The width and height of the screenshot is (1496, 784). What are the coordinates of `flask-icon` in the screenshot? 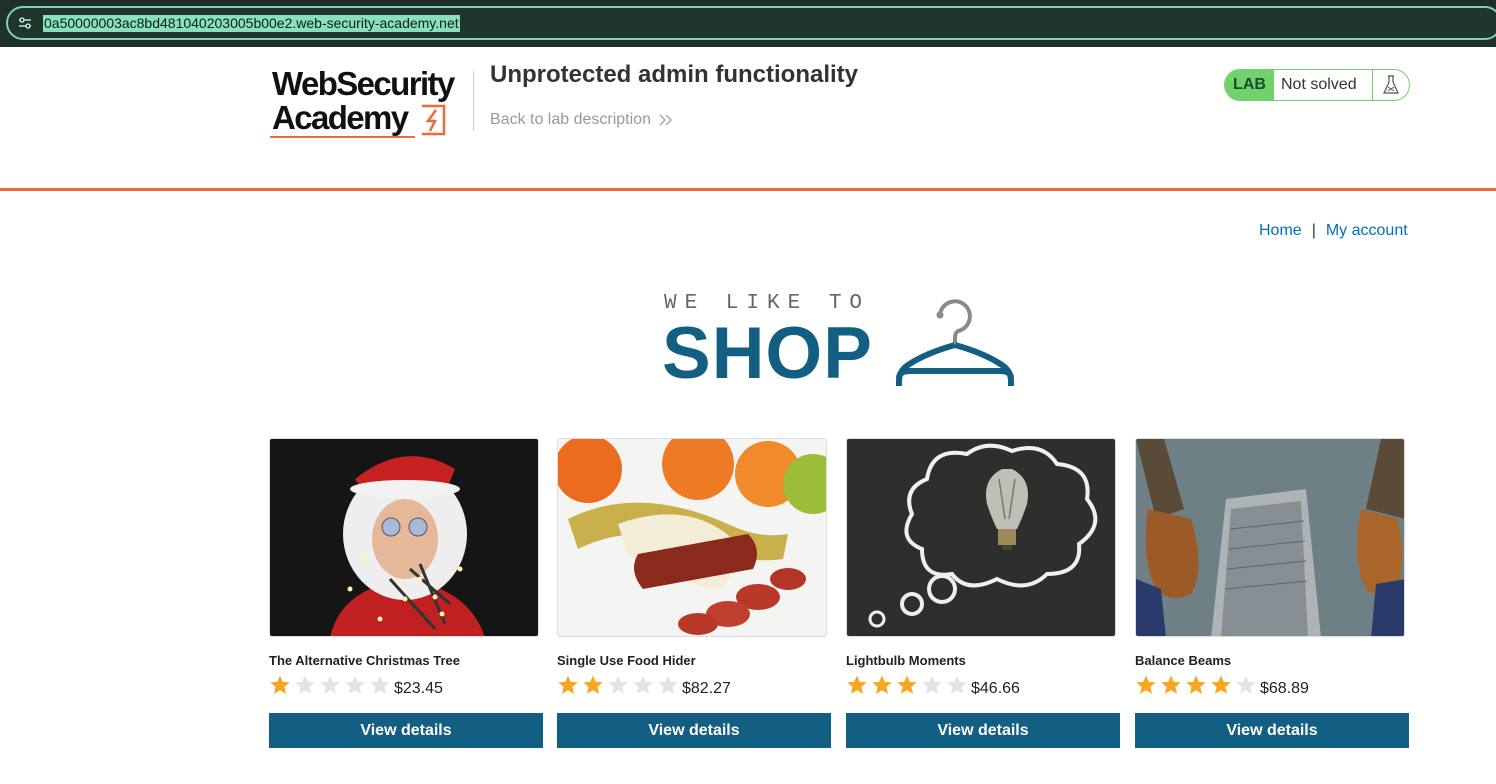 It's located at (1391, 85).